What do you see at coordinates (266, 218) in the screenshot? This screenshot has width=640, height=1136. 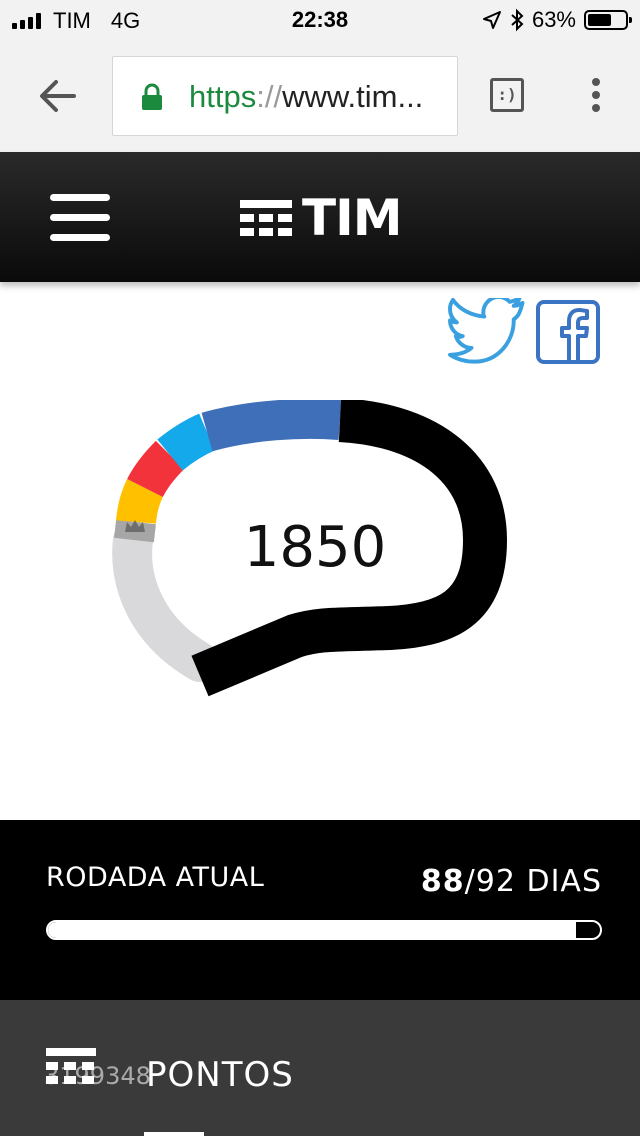 I see `tim-logo-mark-icon` at bounding box center [266, 218].